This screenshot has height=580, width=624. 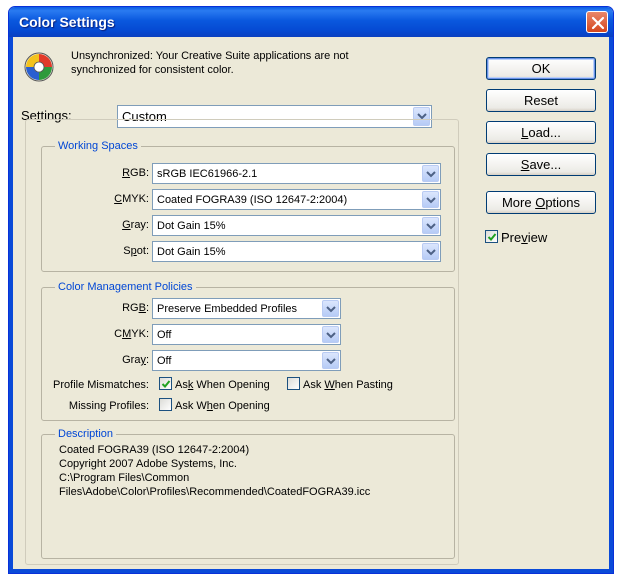 I want to click on ws-gray-arrow, so click(x=430, y=225).